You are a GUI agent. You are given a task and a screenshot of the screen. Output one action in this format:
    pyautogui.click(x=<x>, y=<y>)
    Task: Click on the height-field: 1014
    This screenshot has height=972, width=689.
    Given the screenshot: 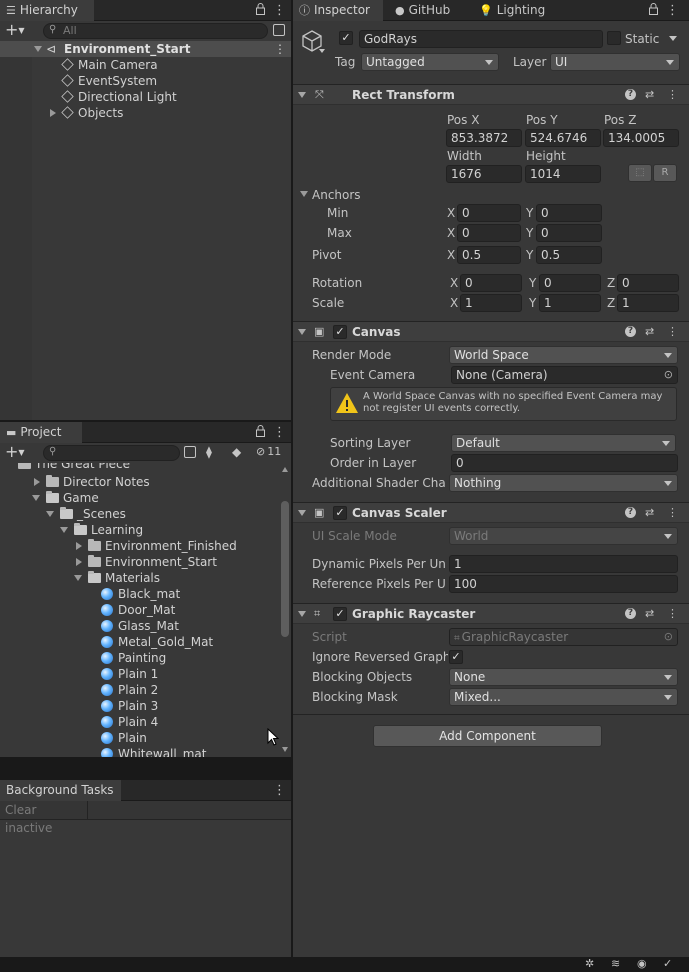 What is the action you would take?
    pyautogui.click(x=563, y=174)
    